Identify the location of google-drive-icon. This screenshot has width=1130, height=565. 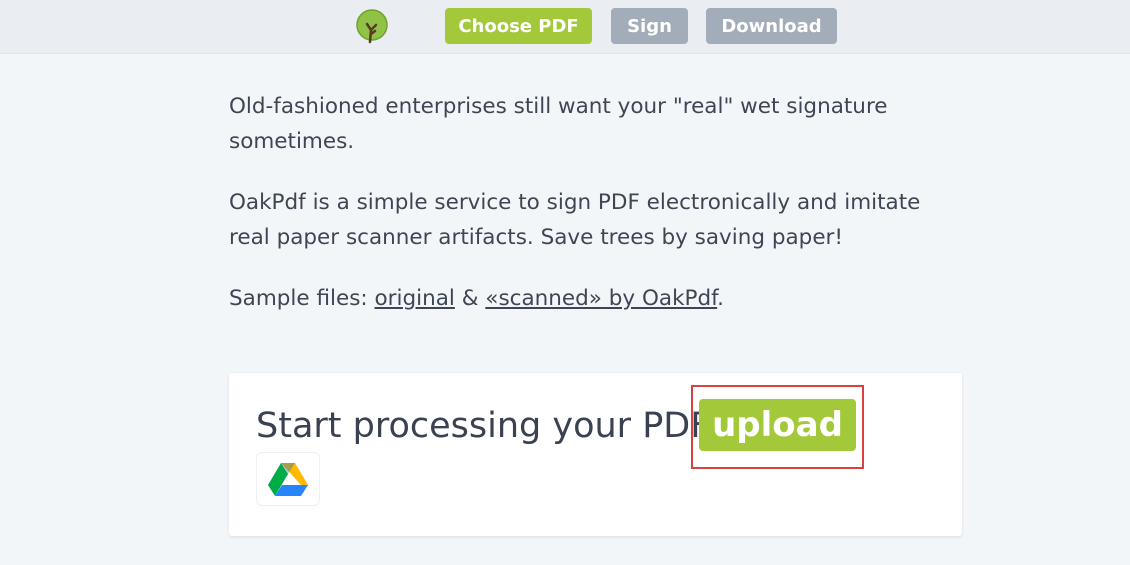
(288, 479).